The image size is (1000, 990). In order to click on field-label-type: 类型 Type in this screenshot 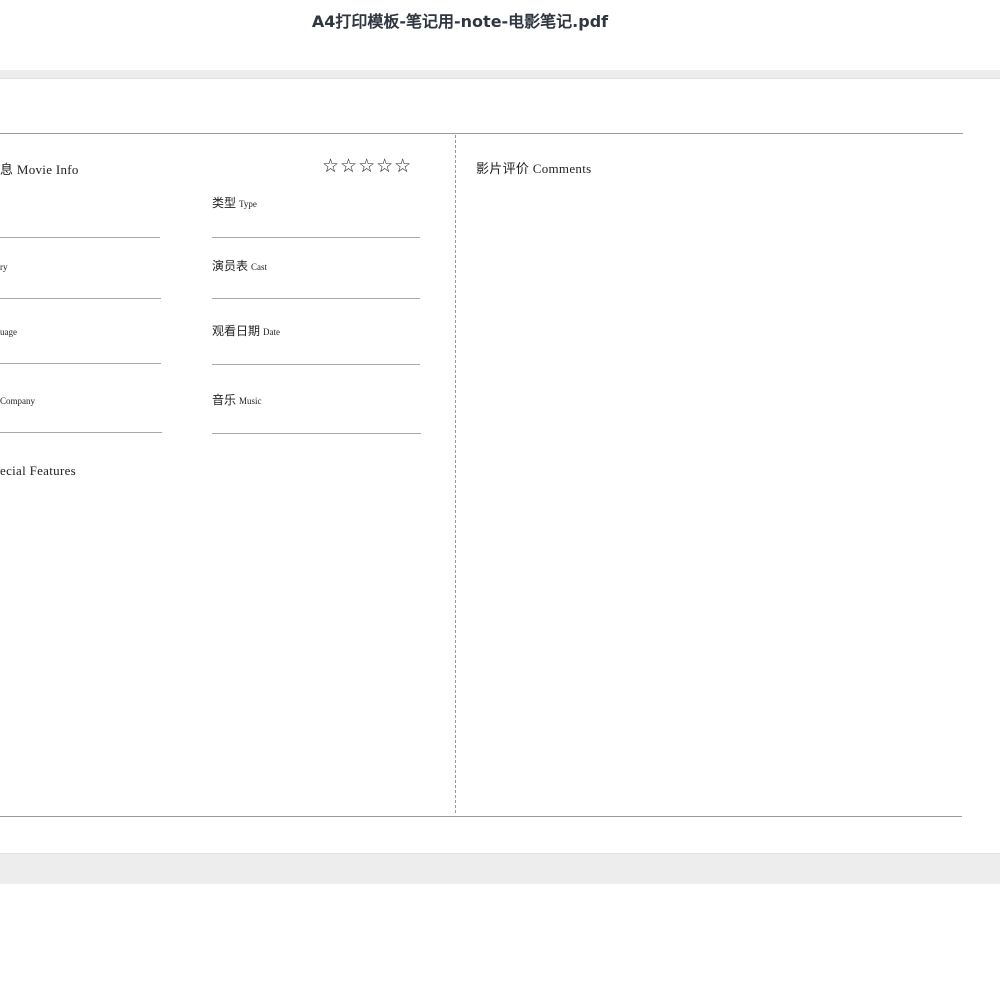, I will do `click(234, 202)`.